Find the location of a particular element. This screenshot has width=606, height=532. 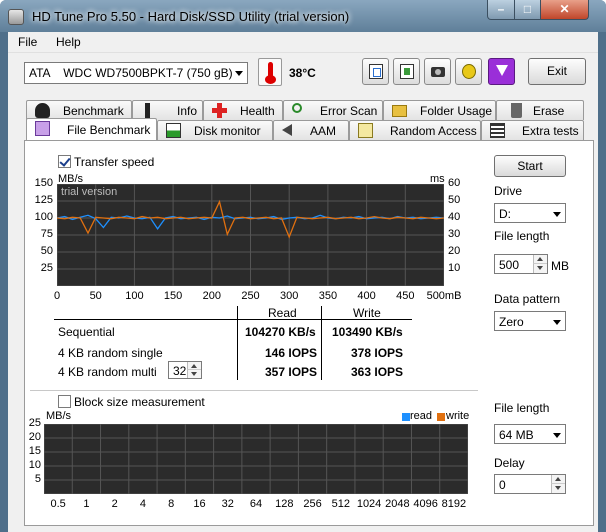

chart2-ytick: 25 is located at coordinates (34, 423).